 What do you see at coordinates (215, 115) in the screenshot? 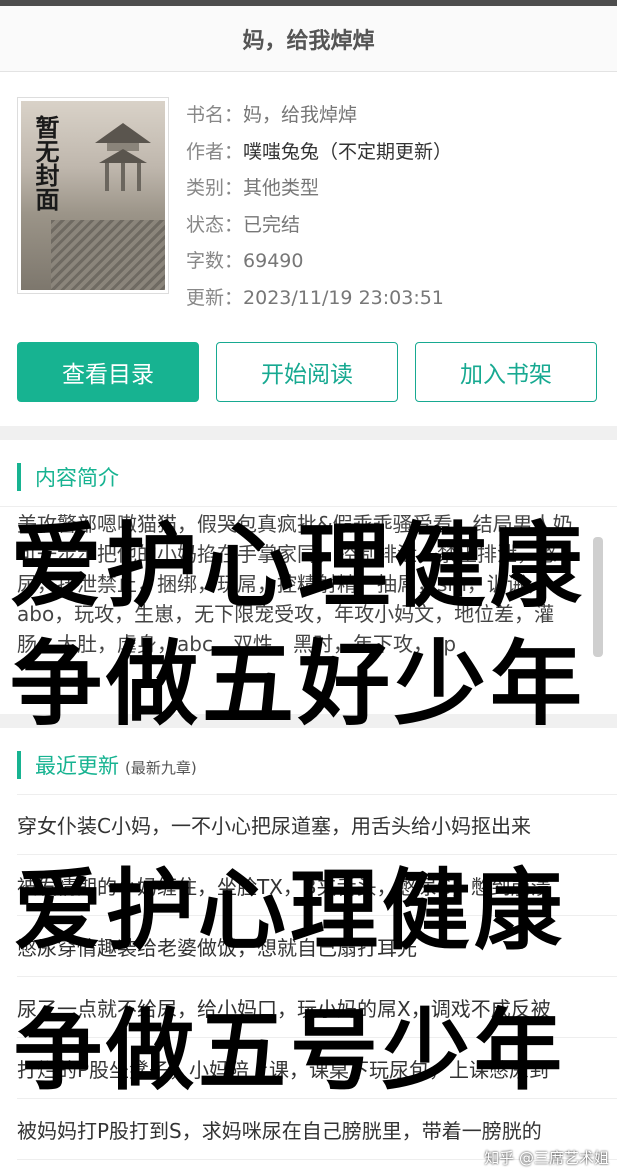
I see `meta-label: 书名：` at bounding box center [215, 115].